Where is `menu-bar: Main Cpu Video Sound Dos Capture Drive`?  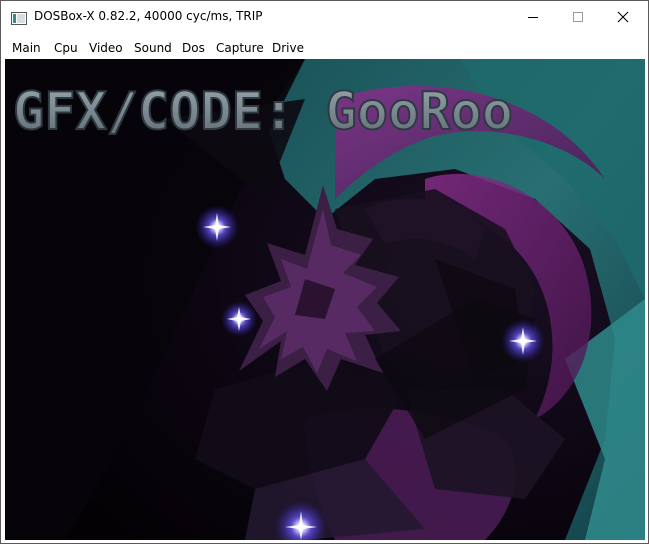 menu-bar: Main Cpu Video Sound Dos Capture Drive is located at coordinates (324, 48).